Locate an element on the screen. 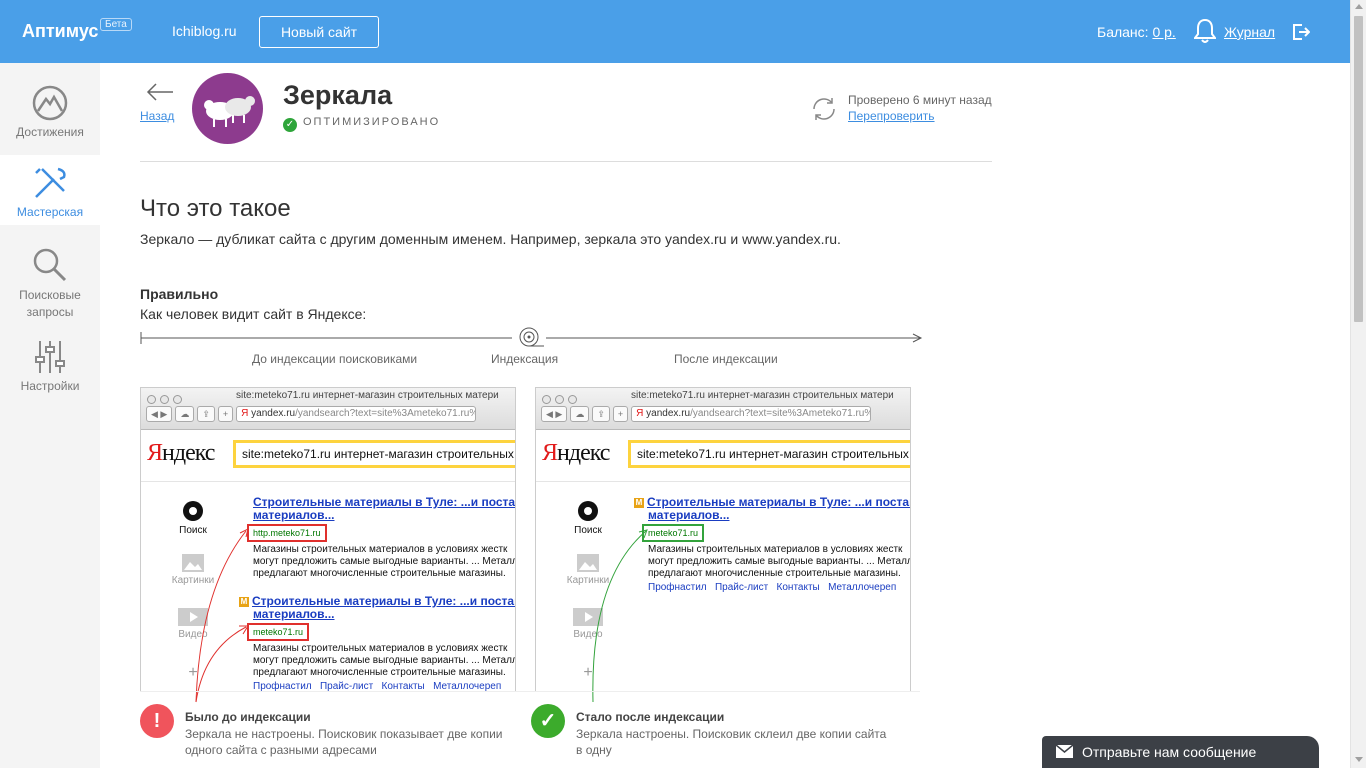 This screenshot has height=768, width=1366. correct-heading: Правильно is located at coordinates (179, 294).